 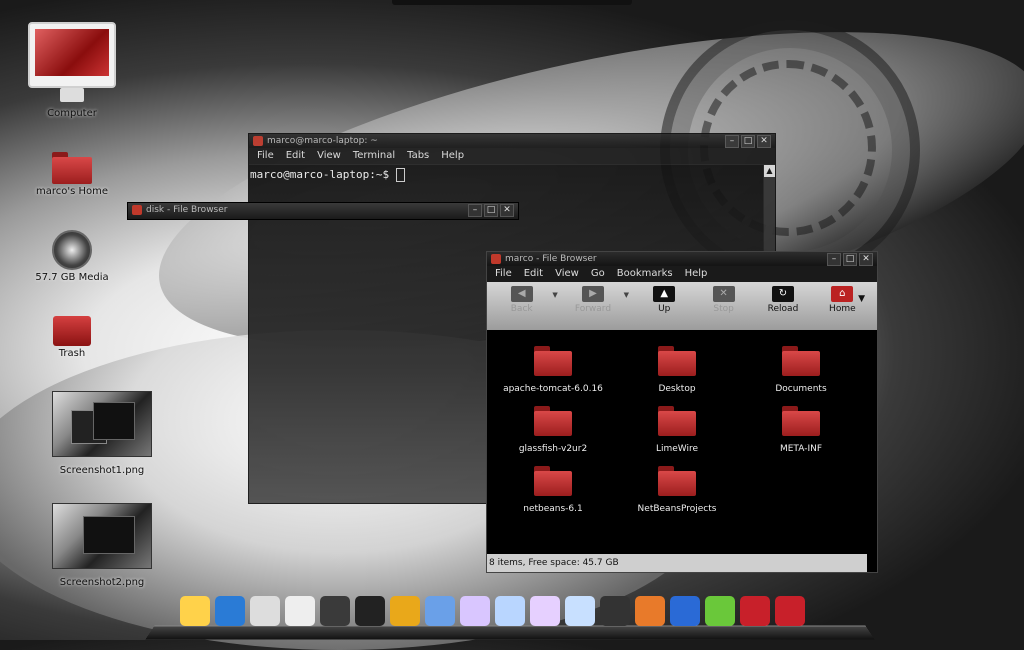 What do you see at coordinates (801, 430) in the screenshot?
I see `folder-item: META-INF` at bounding box center [801, 430].